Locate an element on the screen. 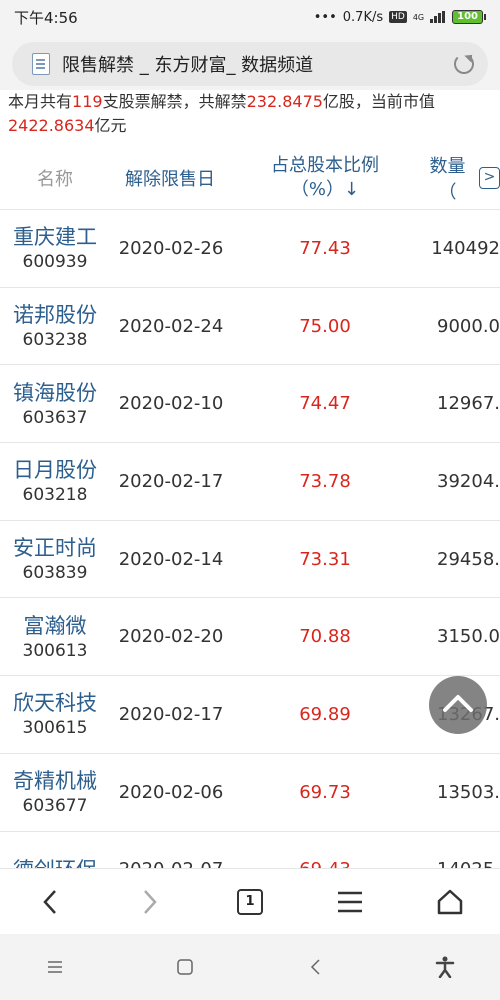 The height and width of the screenshot is (1000, 500). stock-cell: 安正时尚 603839 is located at coordinates (55, 559).